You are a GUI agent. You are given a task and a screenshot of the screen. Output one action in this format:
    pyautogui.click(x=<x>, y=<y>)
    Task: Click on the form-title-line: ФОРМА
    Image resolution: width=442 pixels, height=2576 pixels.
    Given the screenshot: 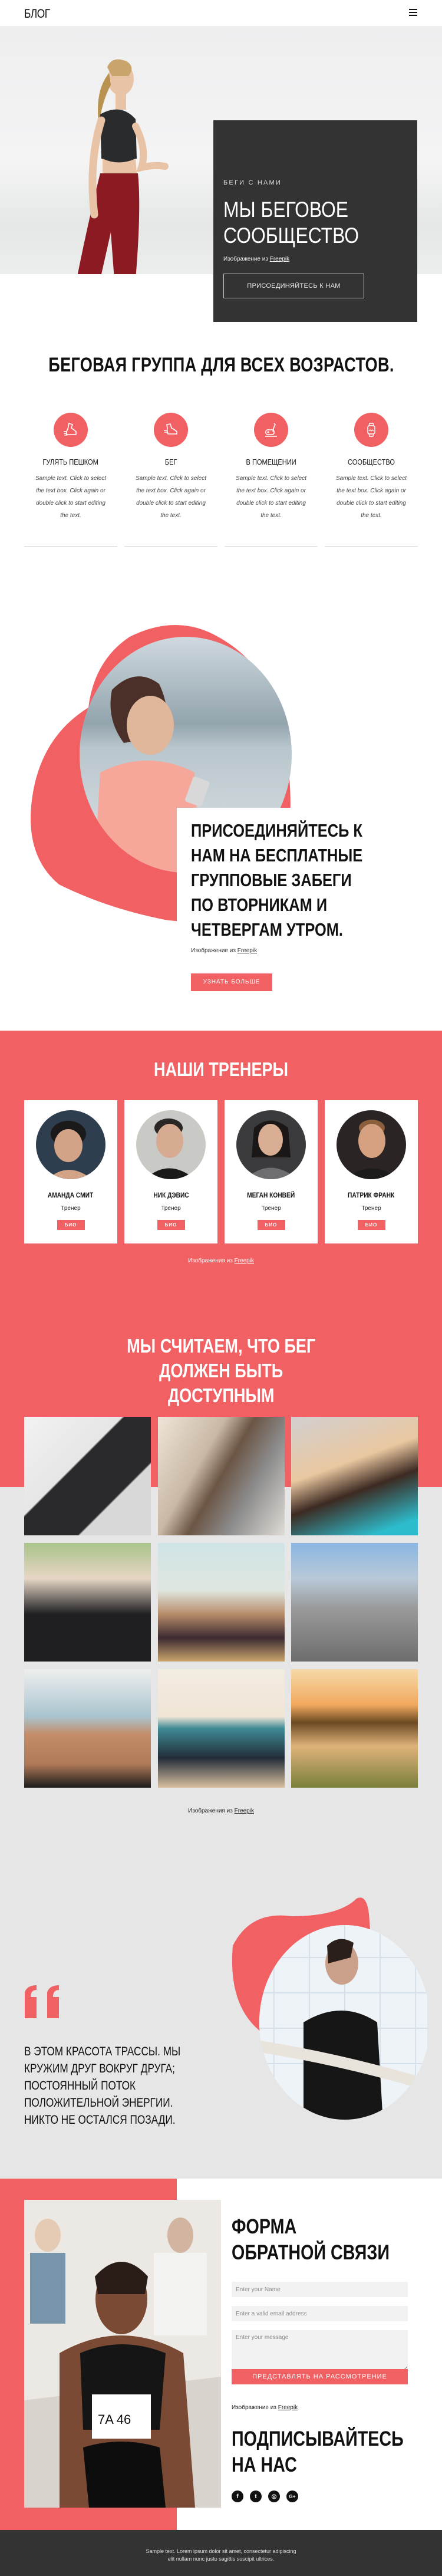 What is the action you would take?
    pyautogui.click(x=264, y=2226)
    